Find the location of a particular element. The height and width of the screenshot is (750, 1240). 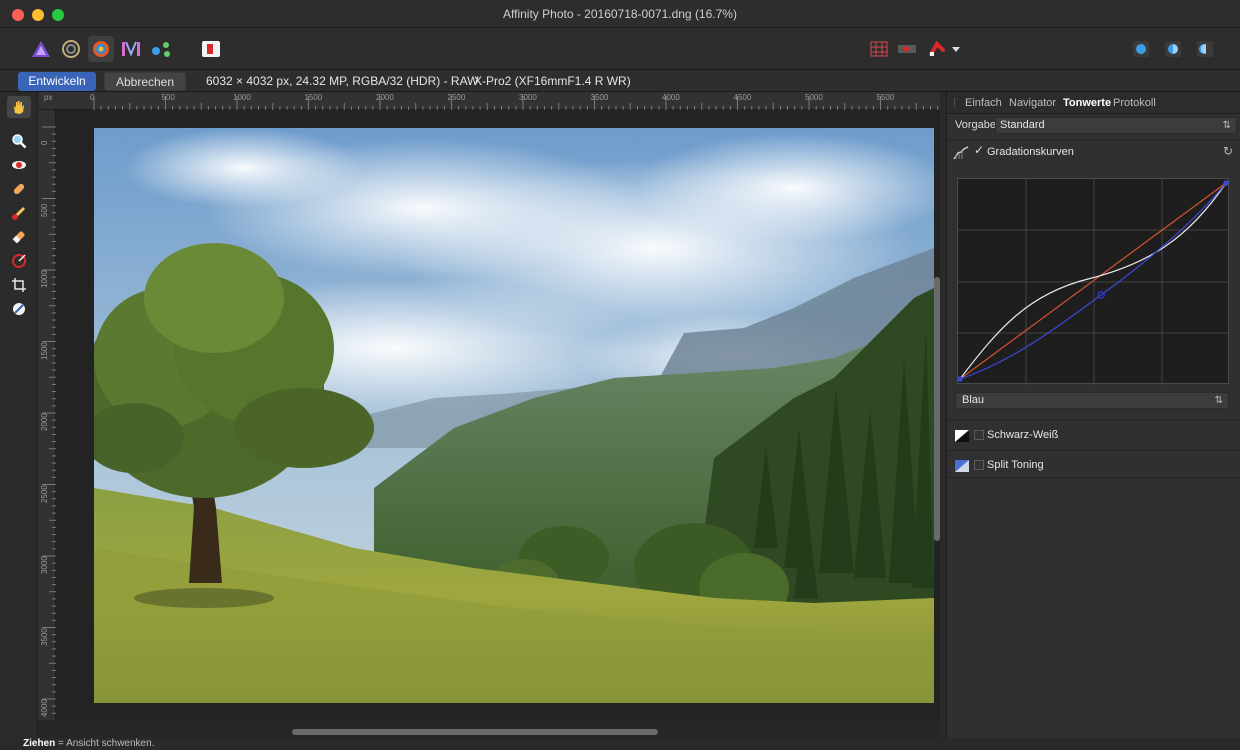

red-channel-curve is located at coordinates (1093, 281).